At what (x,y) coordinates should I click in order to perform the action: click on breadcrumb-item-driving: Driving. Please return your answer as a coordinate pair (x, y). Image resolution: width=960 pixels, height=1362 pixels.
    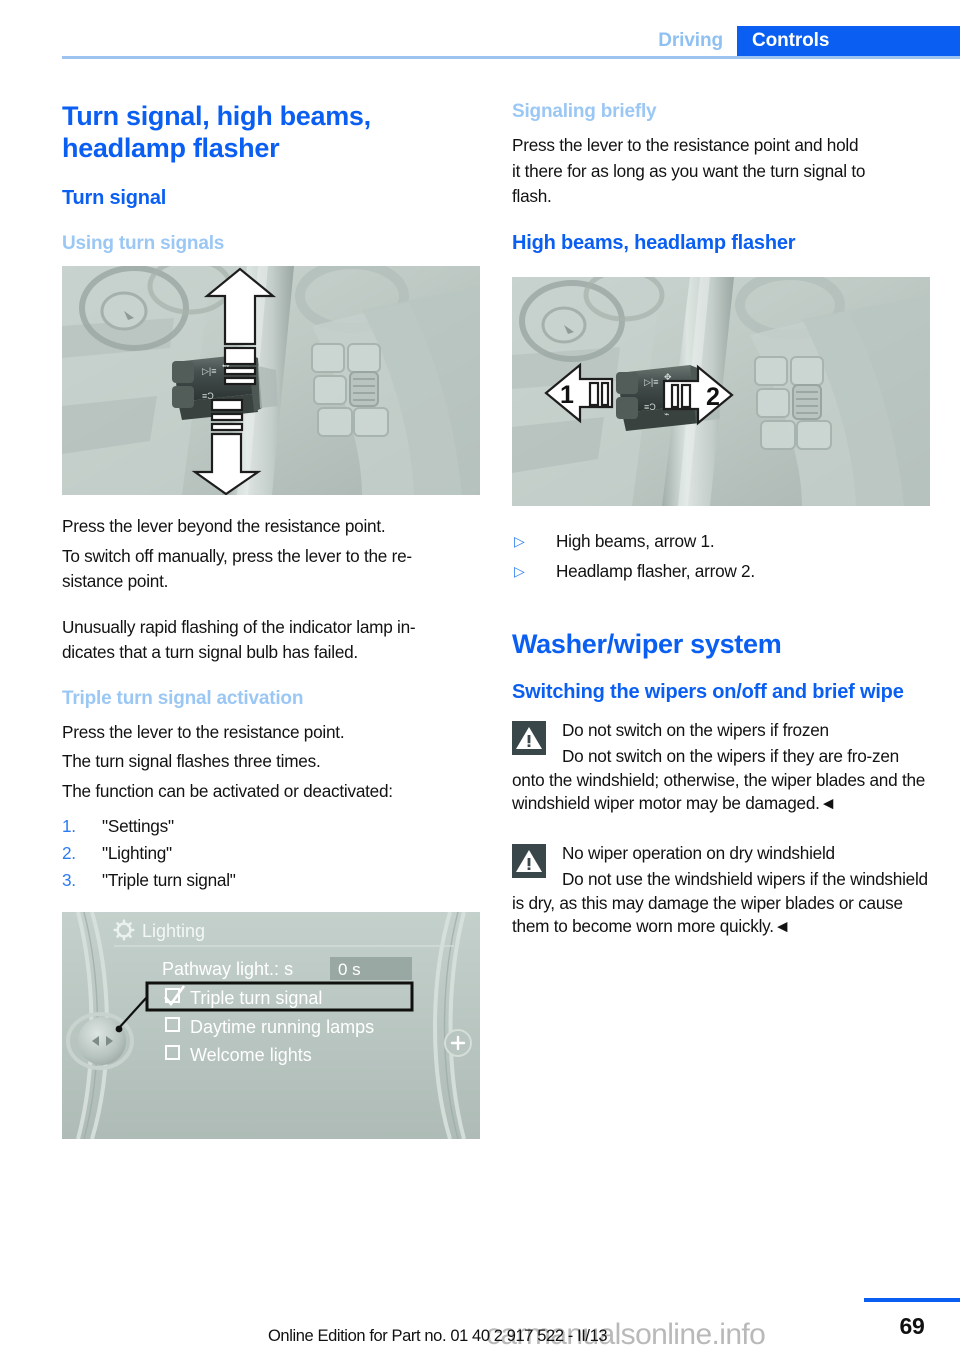
    Looking at the image, I should click on (692, 41).